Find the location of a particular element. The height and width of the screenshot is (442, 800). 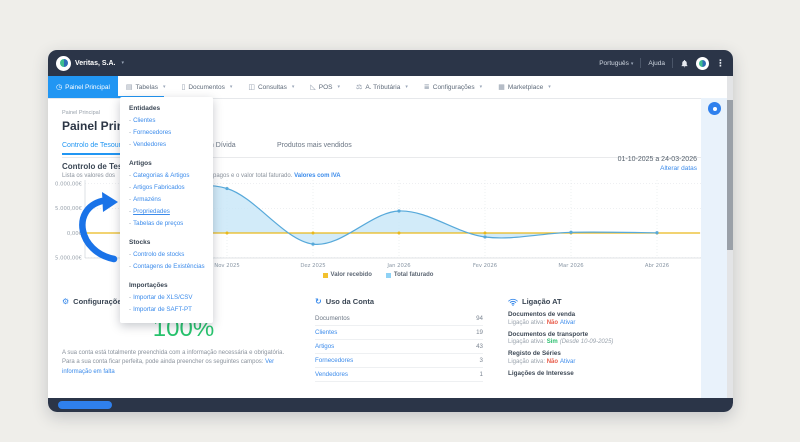

at-entry-ligacoes-de-interesse: Ligações de Interesse is located at coordinates (608, 373).